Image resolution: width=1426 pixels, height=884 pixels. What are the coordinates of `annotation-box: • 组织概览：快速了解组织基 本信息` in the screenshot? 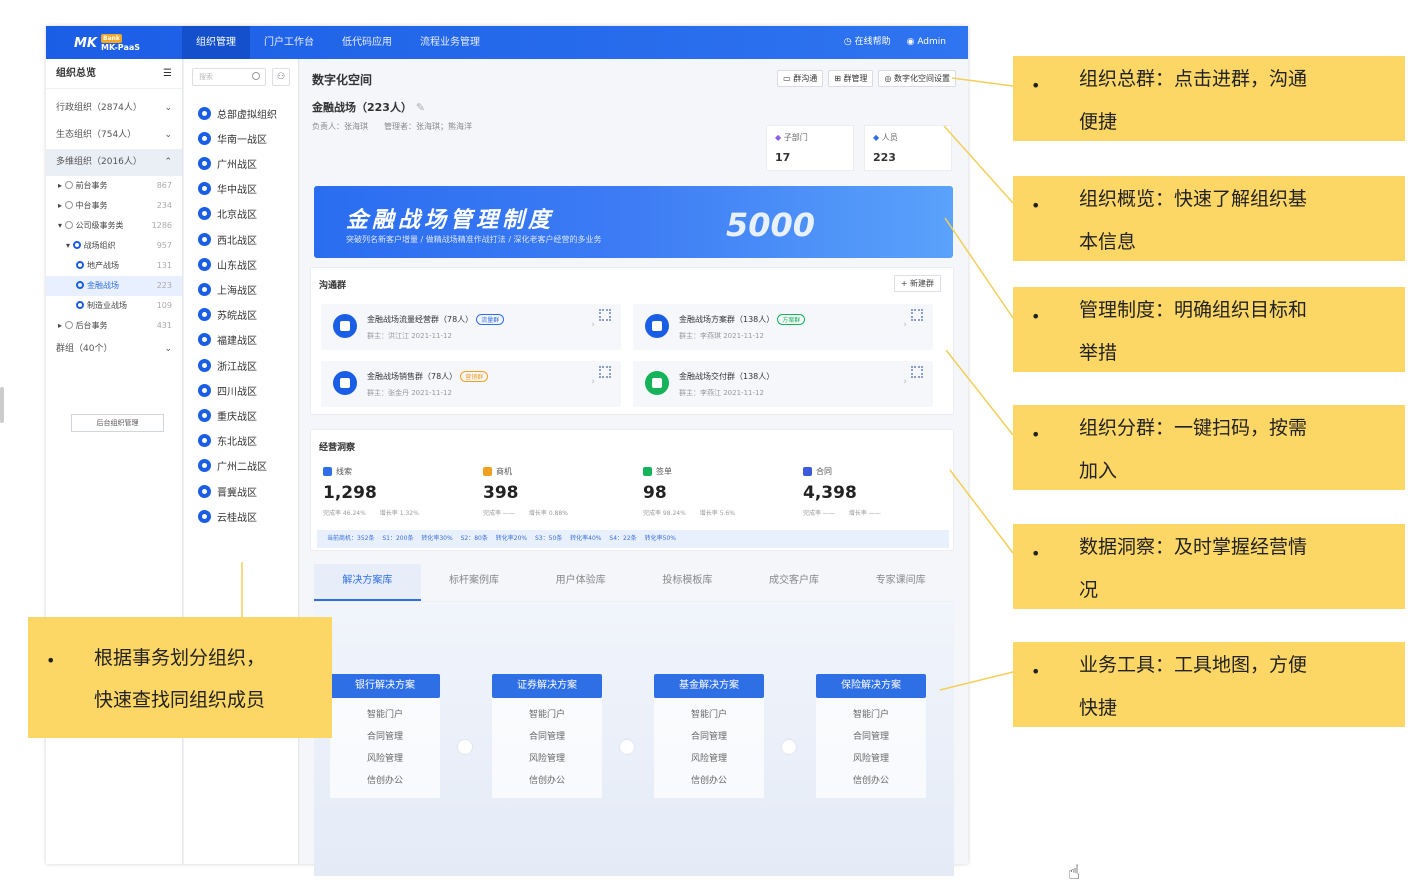 It's located at (1209, 218).